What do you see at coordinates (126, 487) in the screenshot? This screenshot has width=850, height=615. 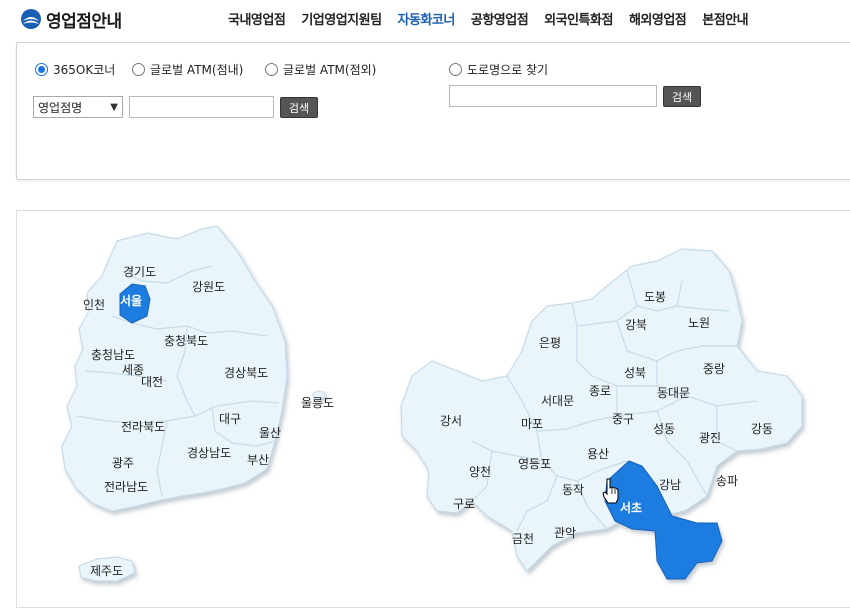 I see `label-jeonnam: 전라남도` at bounding box center [126, 487].